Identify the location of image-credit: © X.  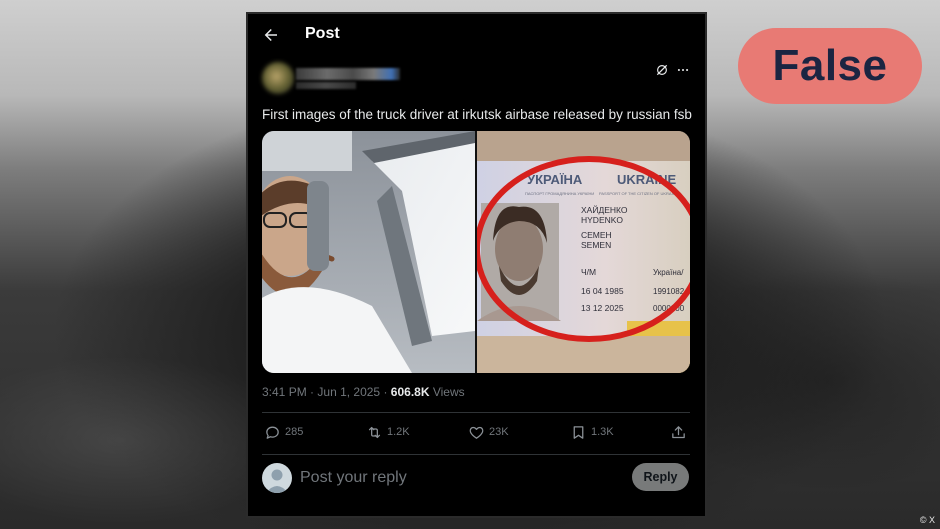
(927, 520).